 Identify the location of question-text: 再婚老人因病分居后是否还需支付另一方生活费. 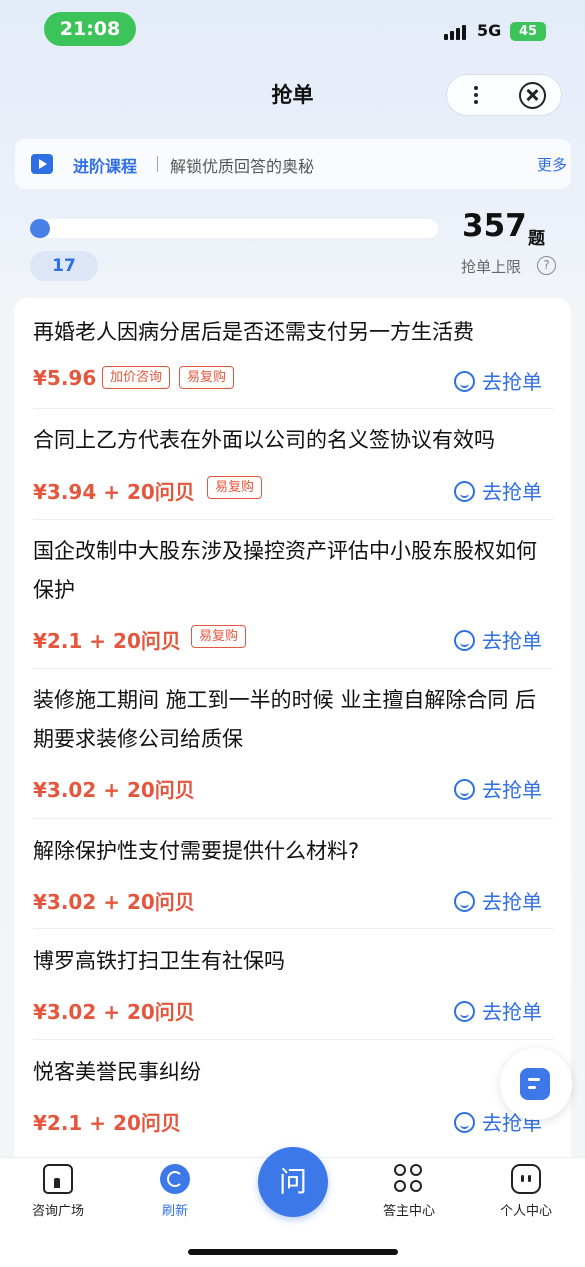
(293, 332).